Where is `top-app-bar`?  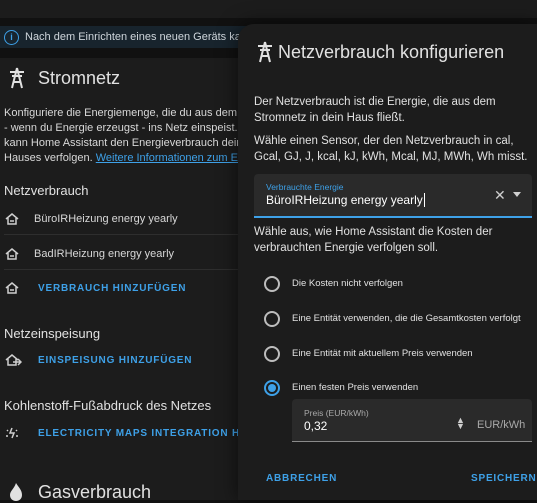 top-app-bar is located at coordinates (268, 9).